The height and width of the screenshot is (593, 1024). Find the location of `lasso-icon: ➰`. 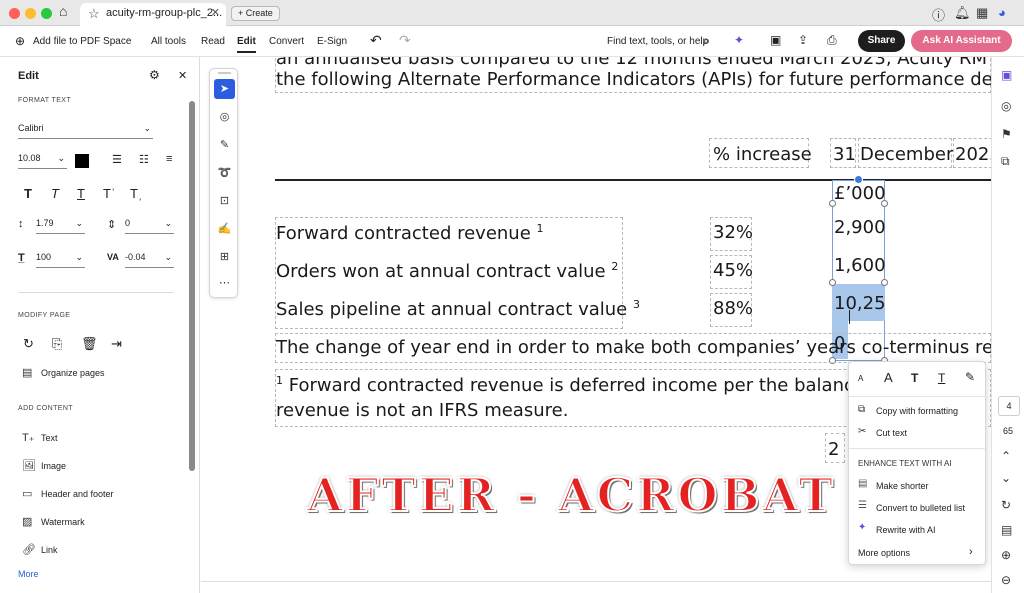

lasso-icon: ➰ is located at coordinates (224, 173).